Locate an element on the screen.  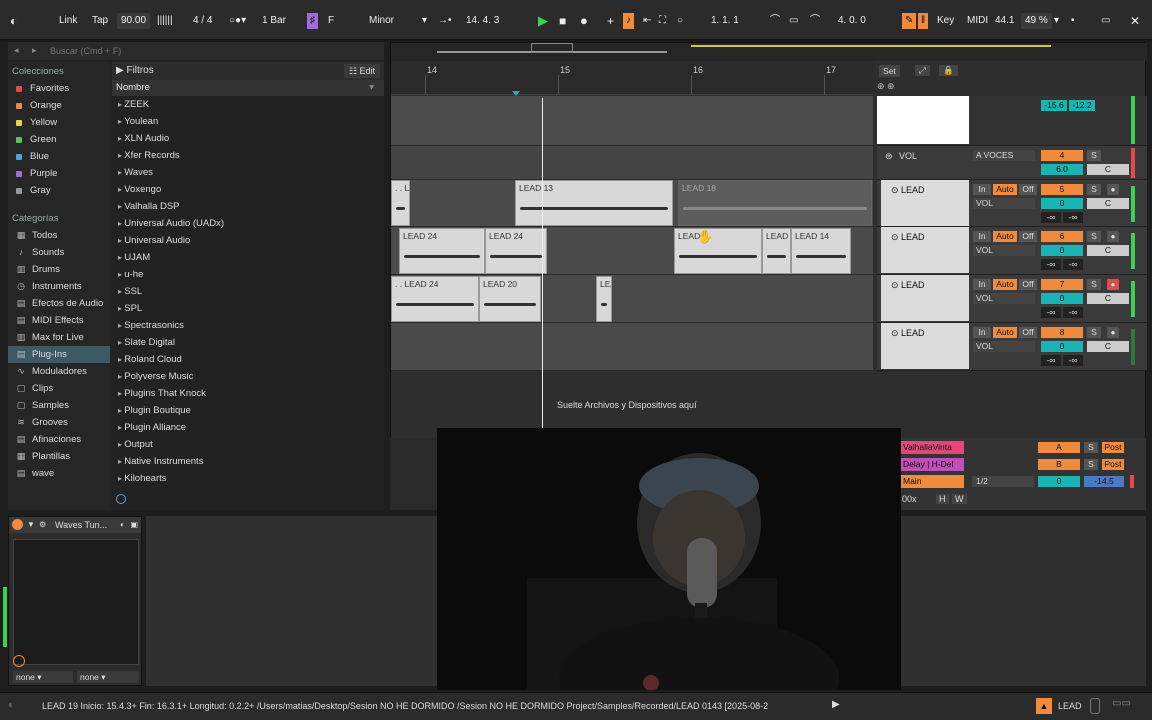
browser-item: Plugin Alliance is located at coordinates (248, 427).